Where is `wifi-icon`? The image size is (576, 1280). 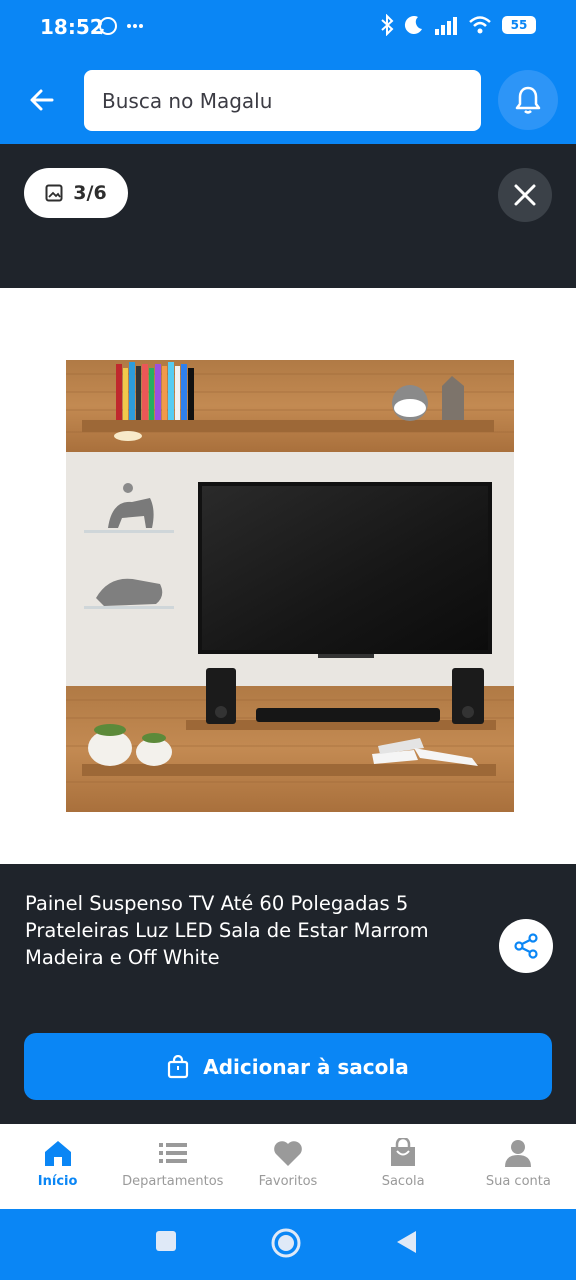 wifi-icon is located at coordinates (480, 25).